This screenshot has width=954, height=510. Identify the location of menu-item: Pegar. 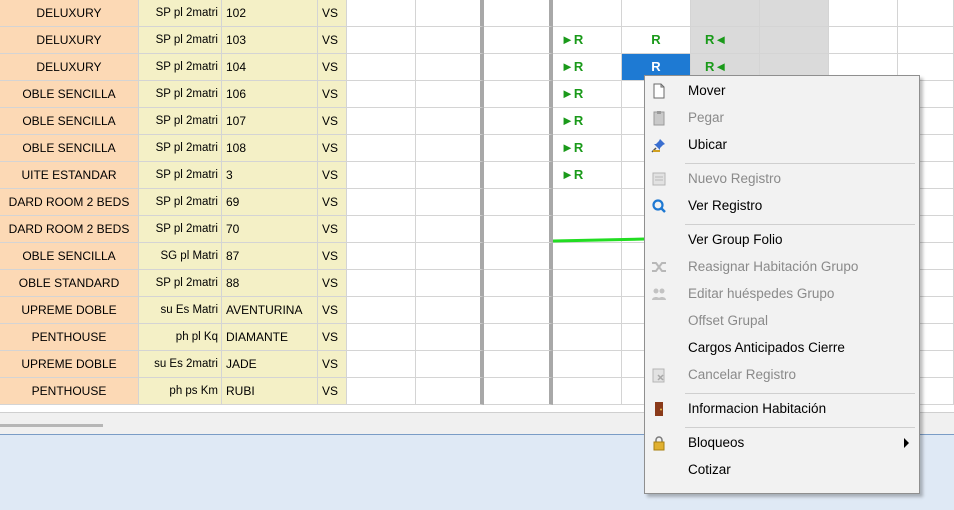
(782, 118).